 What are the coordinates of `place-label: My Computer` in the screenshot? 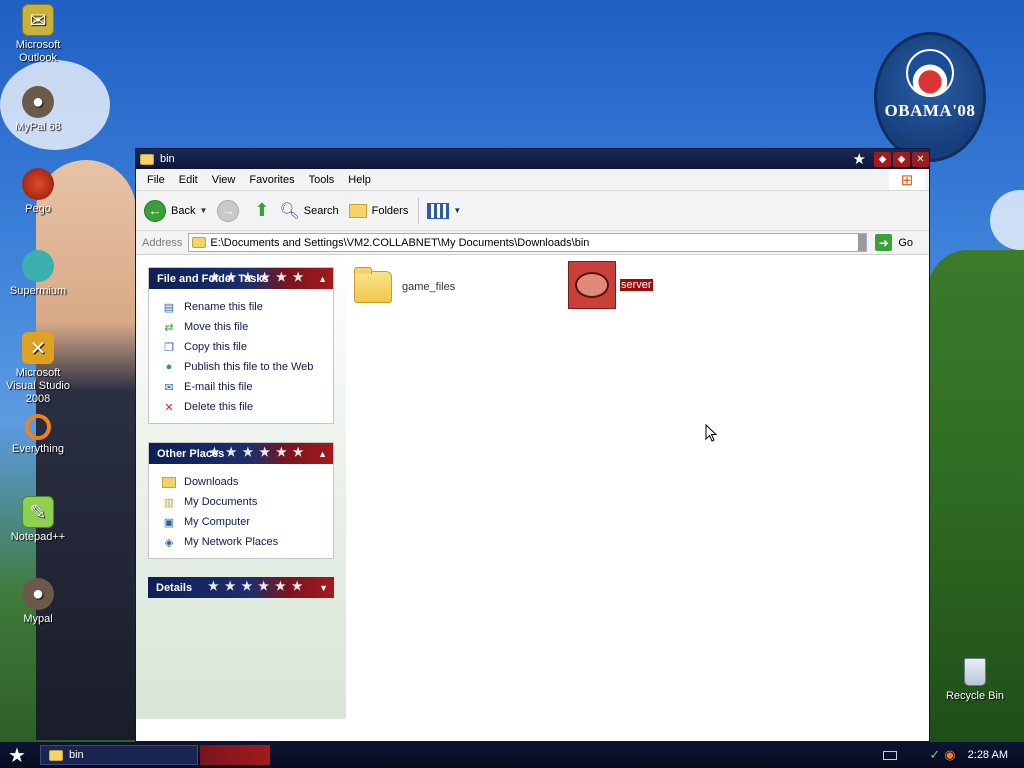 It's located at (217, 522).